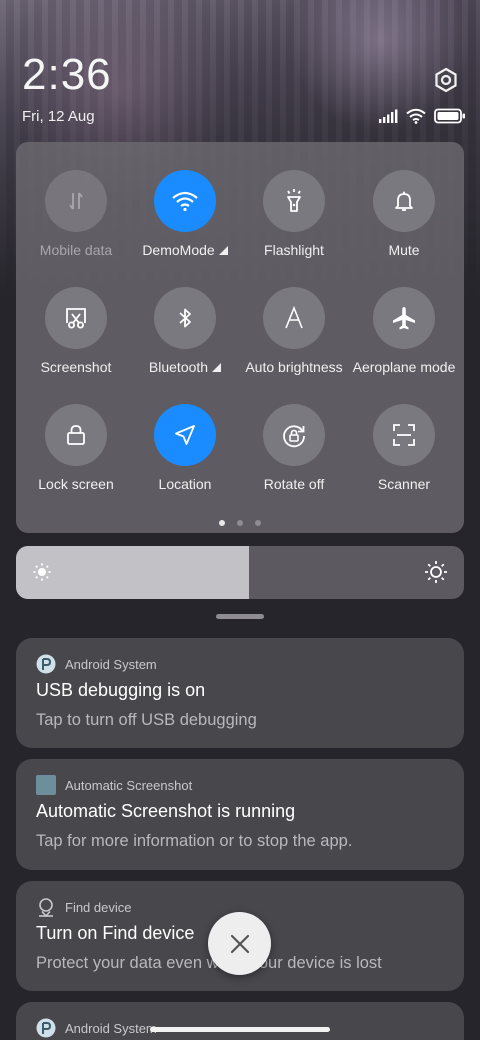  I want to click on tile-label: Flashlight, so click(294, 250).